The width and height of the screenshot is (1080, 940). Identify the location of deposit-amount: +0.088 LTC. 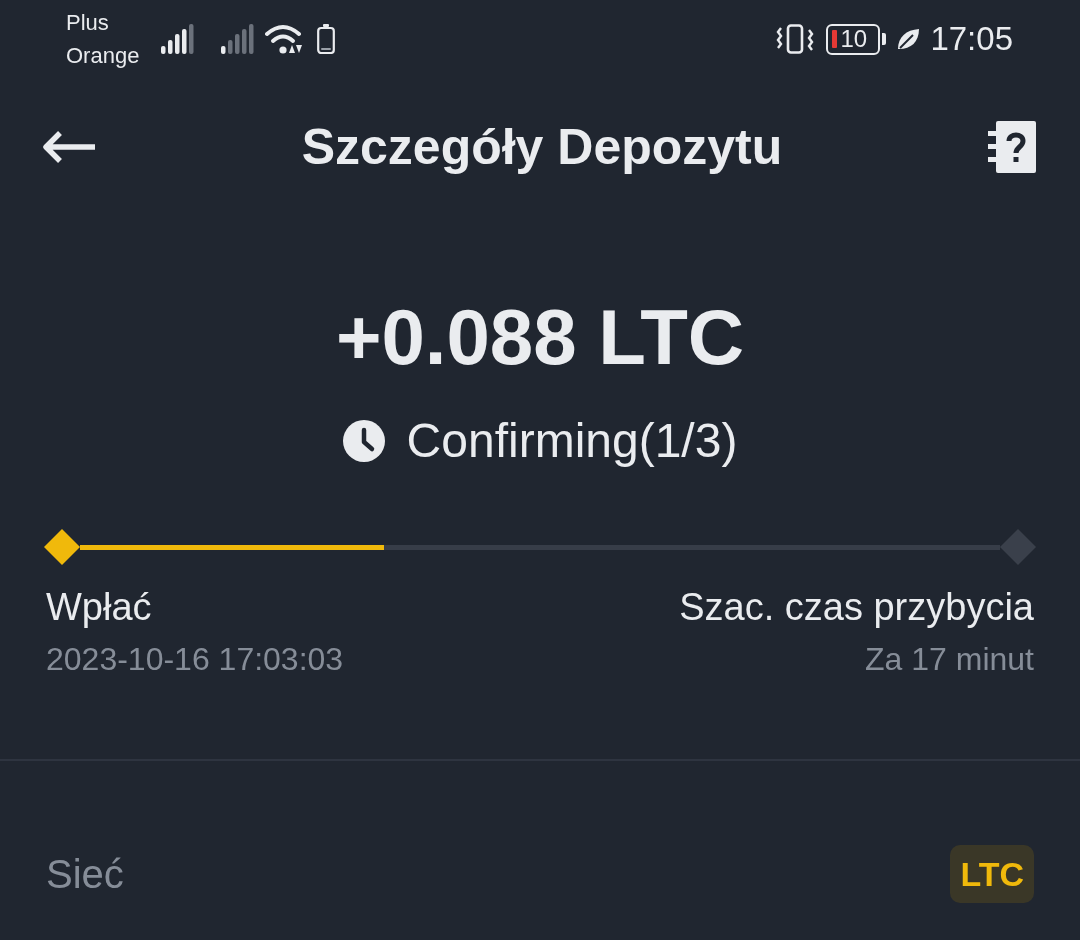
(540, 337).